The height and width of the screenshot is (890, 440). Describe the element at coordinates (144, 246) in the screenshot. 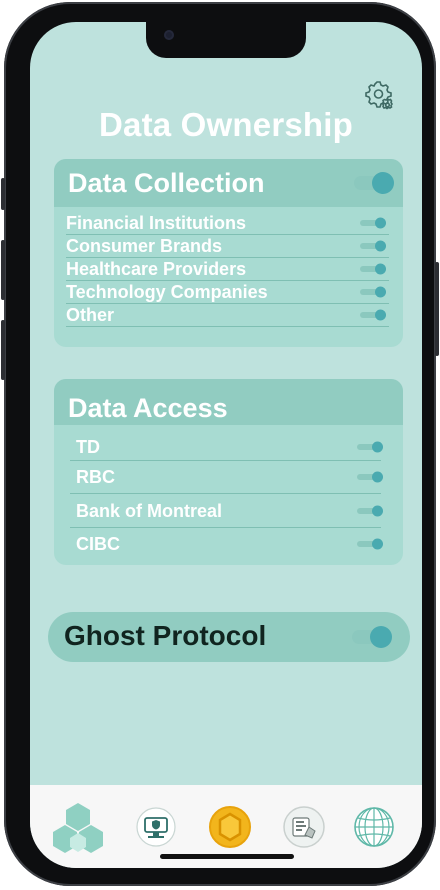

I see `collection-item-label: Consumer Brands` at that location.